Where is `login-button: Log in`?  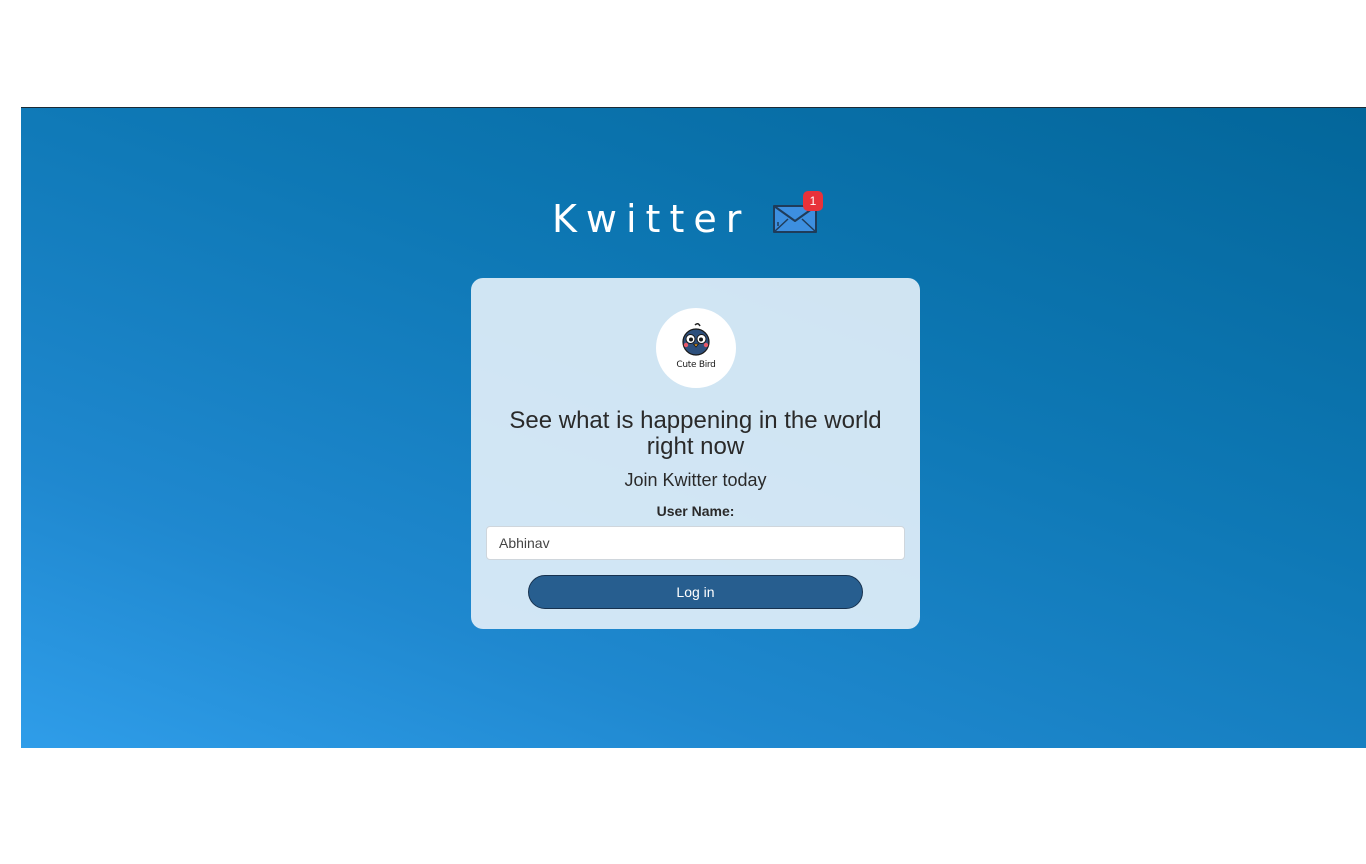
login-button: Log in is located at coordinates (695, 592).